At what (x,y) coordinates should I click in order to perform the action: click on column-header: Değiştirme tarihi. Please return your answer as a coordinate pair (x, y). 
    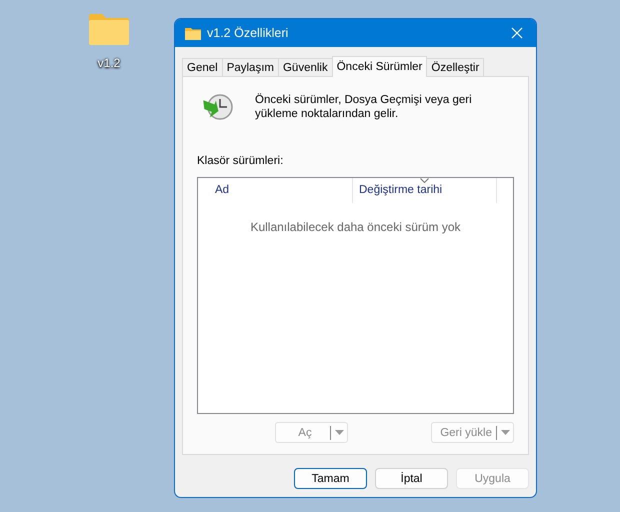
    Looking at the image, I should click on (425, 190).